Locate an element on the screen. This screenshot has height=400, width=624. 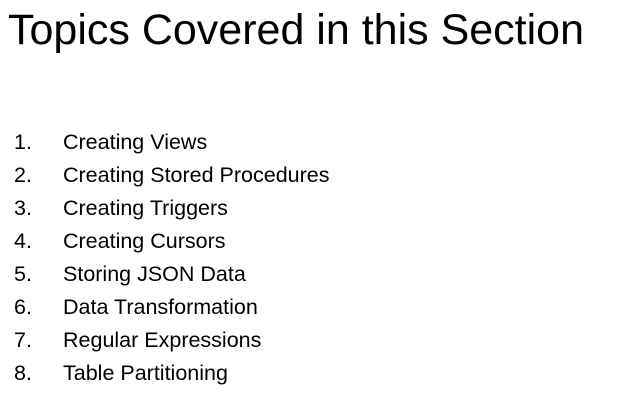
topic-label: Data Transformation is located at coordinates (160, 307).